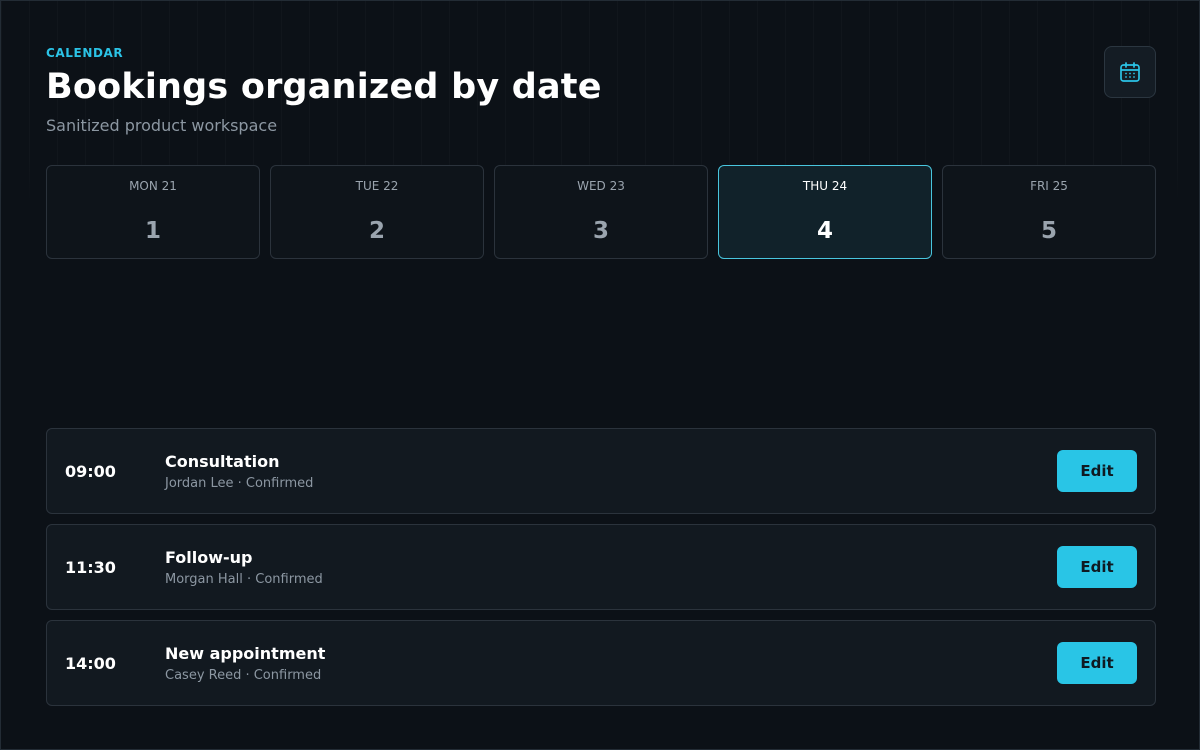 The image size is (1200, 750). Describe the element at coordinates (825, 212) in the screenshot. I see `day-tab-thu: THU 24 4` at that location.